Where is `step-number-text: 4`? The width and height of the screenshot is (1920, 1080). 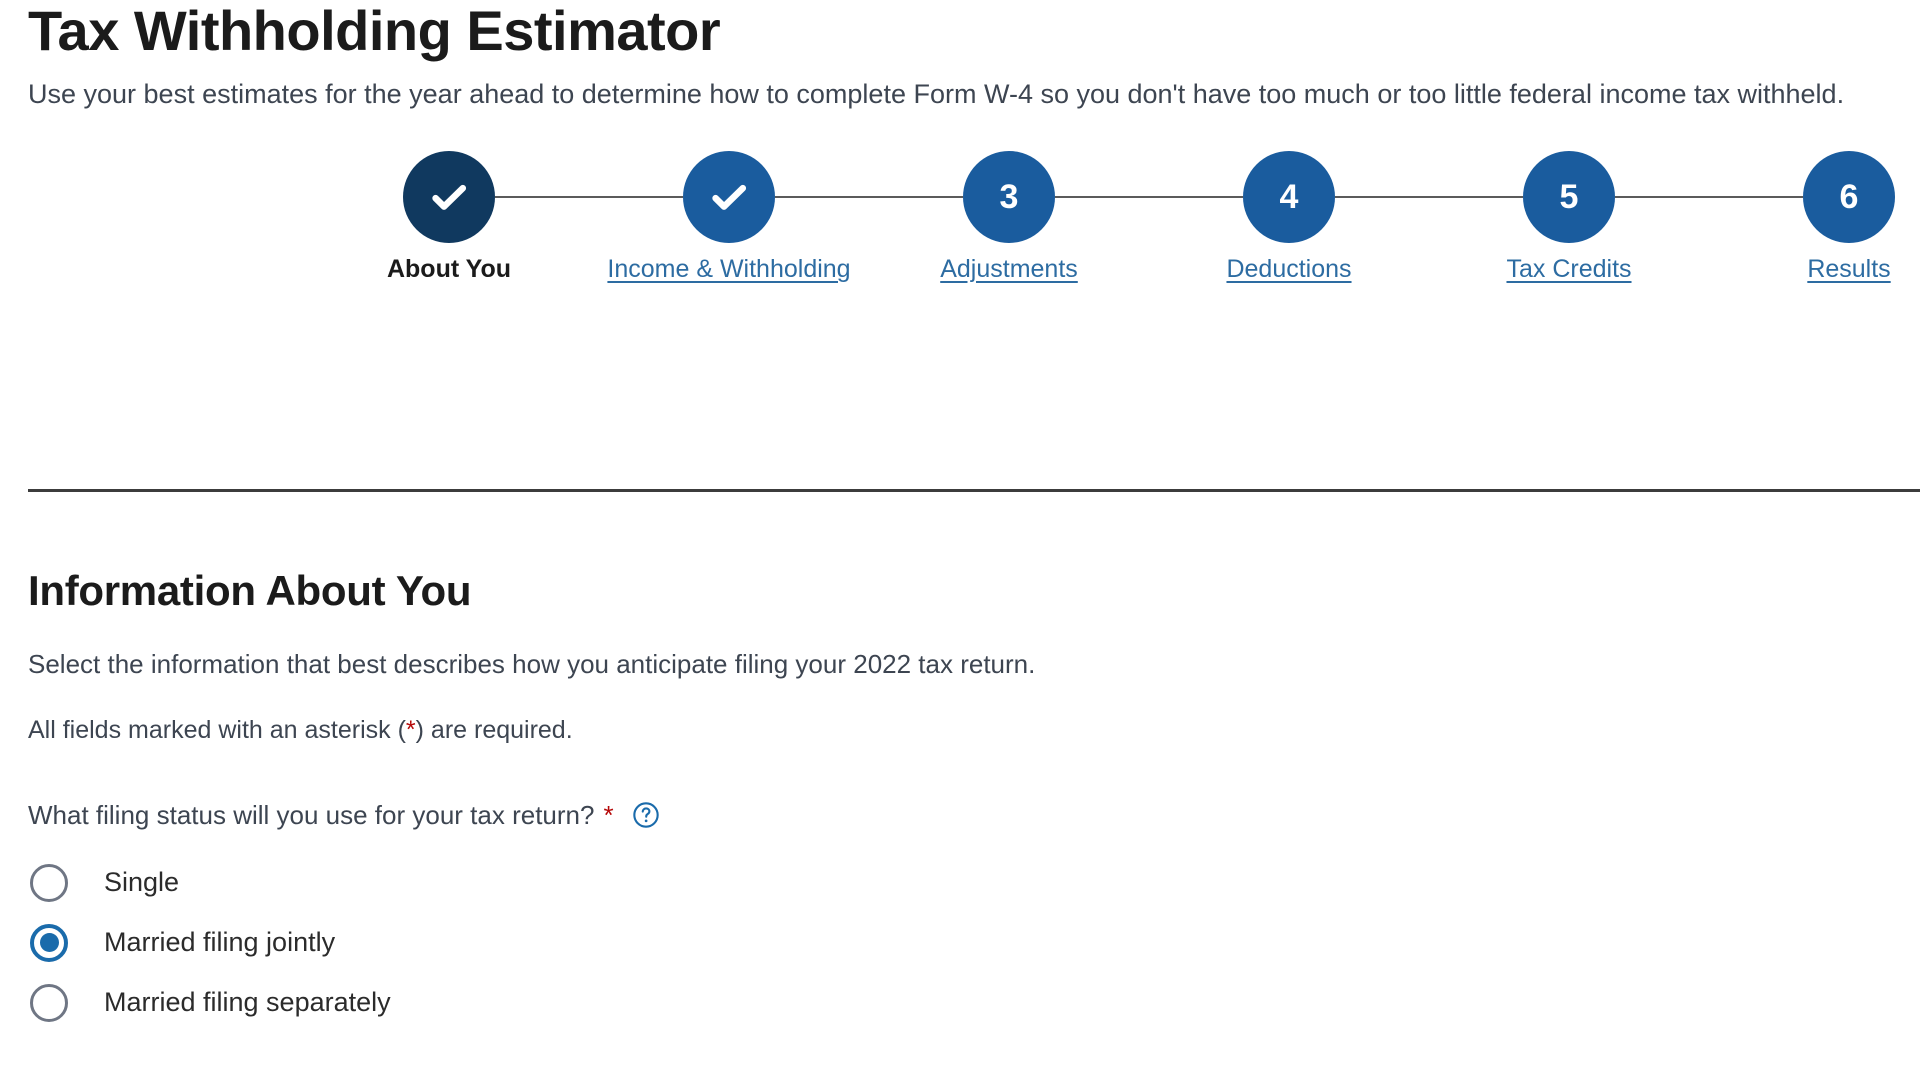
step-number-text: 4 is located at coordinates (1289, 196).